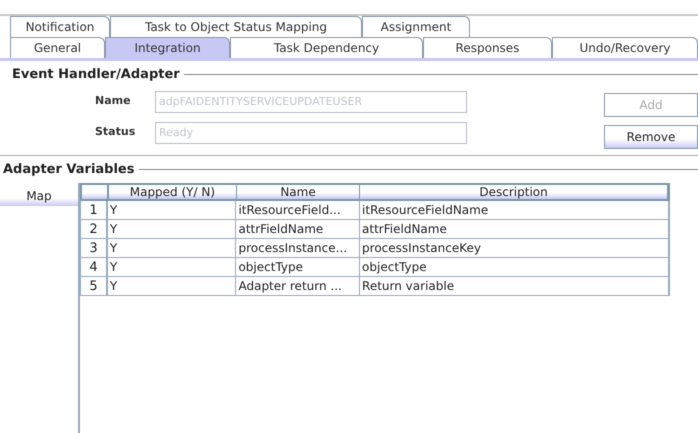  What do you see at coordinates (625, 47) in the screenshot?
I see `tab: Undo/Recovery` at bounding box center [625, 47].